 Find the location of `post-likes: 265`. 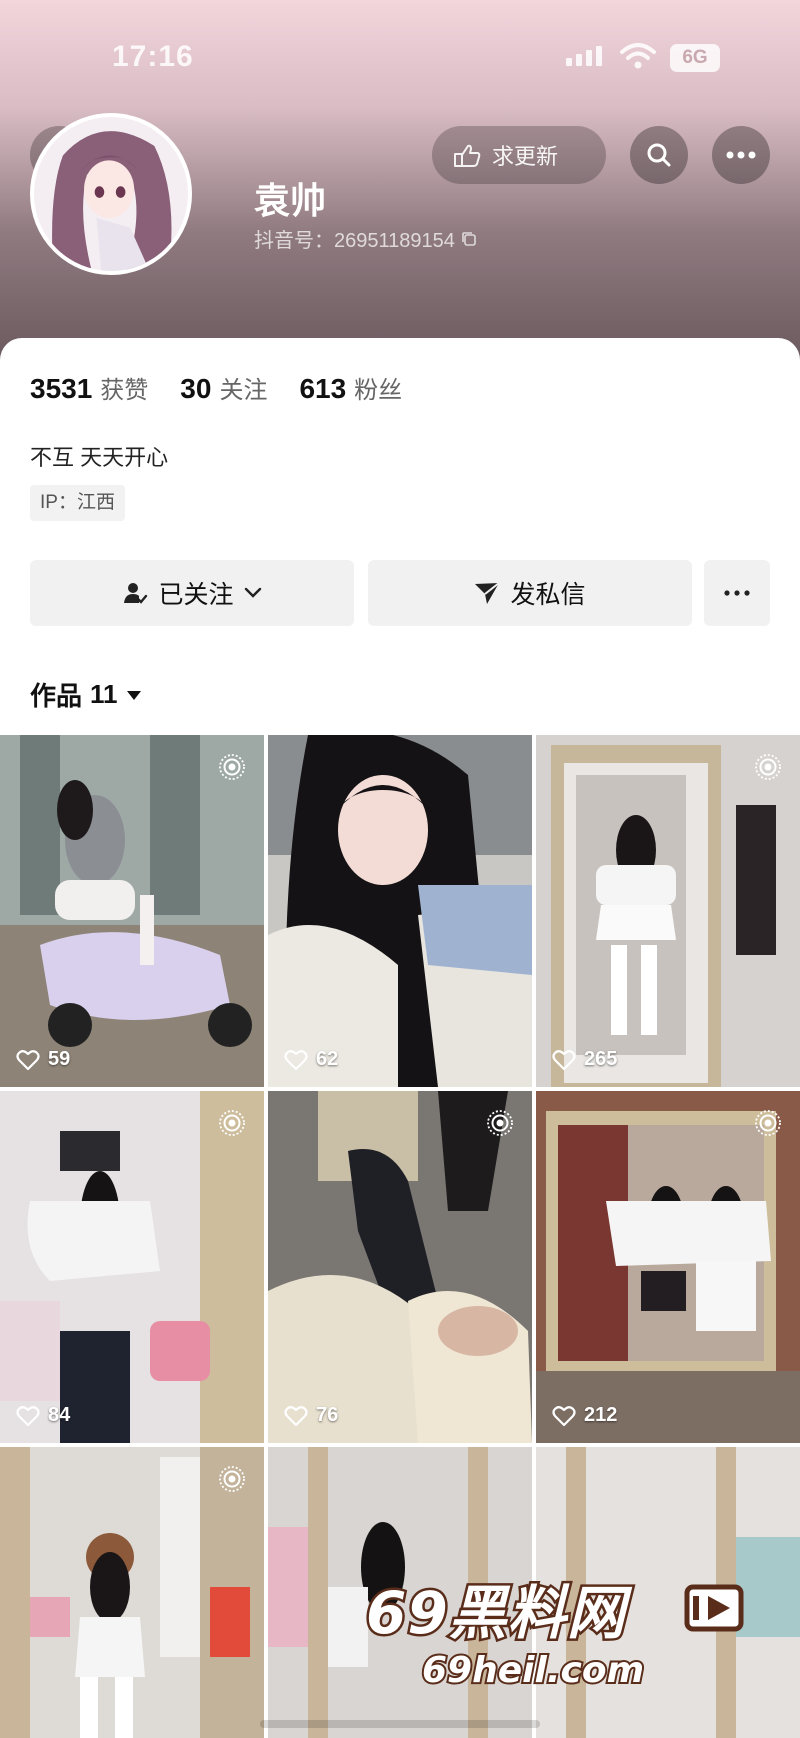

post-likes: 265 is located at coordinates (584, 1059).